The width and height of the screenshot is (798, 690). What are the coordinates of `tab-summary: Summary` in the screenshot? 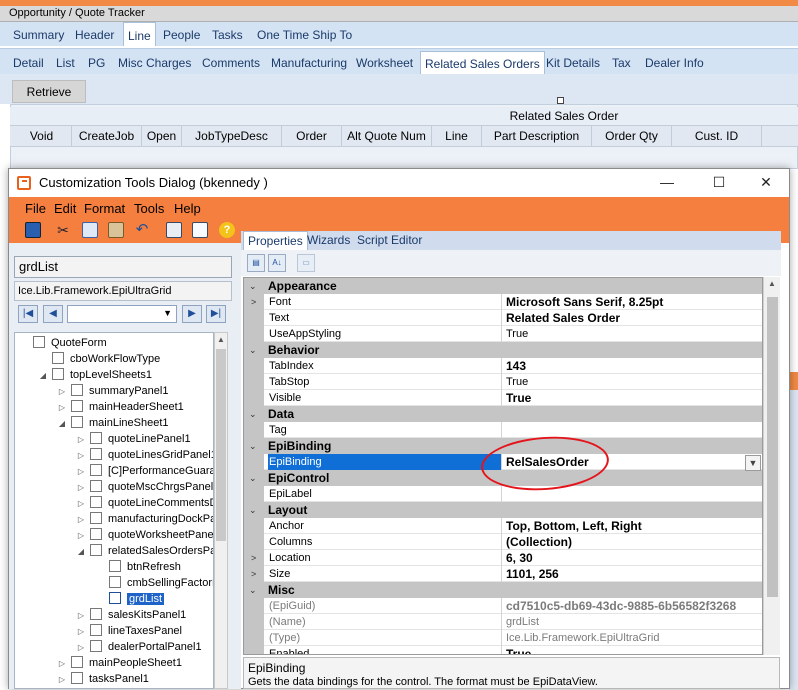 It's located at (38, 34).